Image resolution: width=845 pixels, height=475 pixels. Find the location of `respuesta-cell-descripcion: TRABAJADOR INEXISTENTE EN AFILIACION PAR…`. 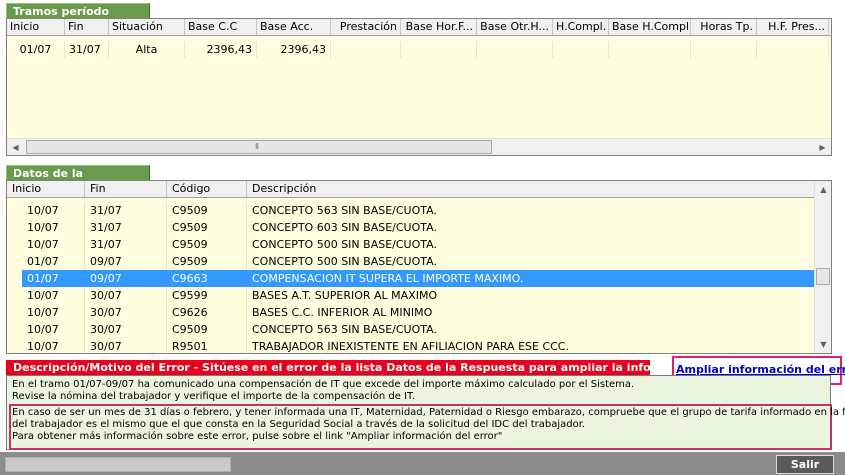

respuesta-cell-descripcion: TRABAJADOR INEXISTENTE EN AFILIACION PAR… is located at coordinates (531, 345).